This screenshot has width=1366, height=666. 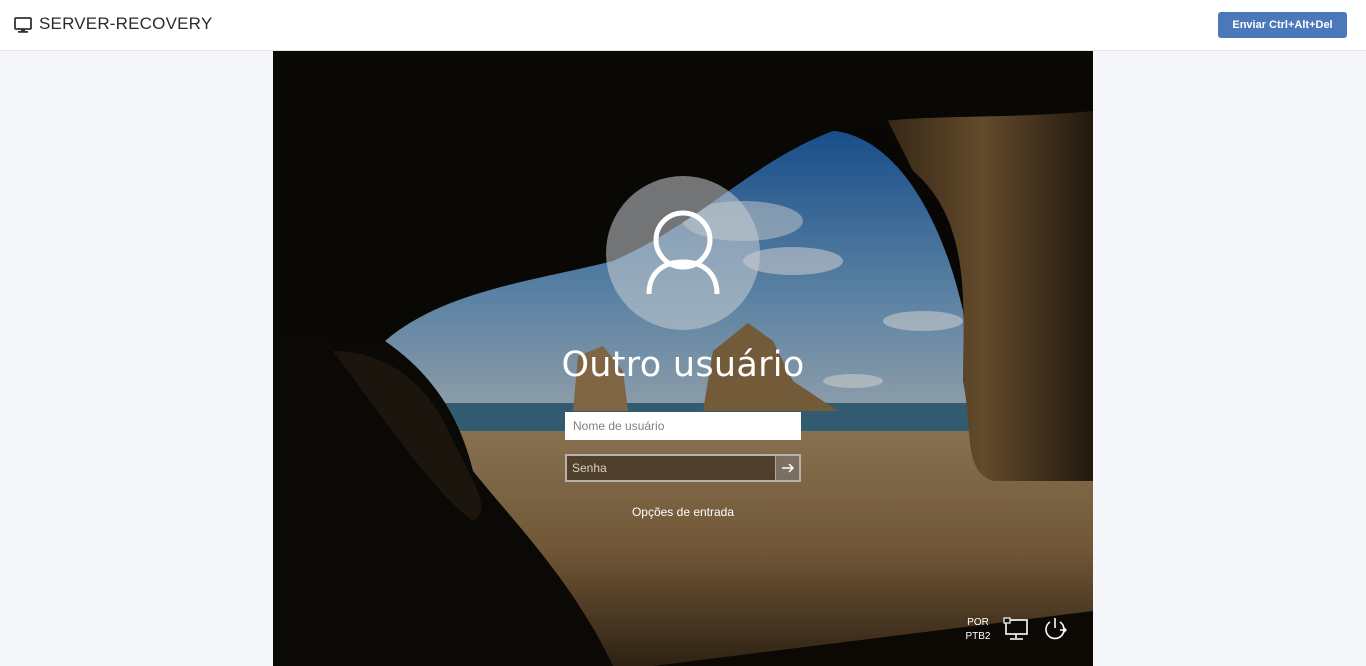 What do you see at coordinates (978, 630) in the screenshot?
I see `language-indicator: POR PTB2` at bounding box center [978, 630].